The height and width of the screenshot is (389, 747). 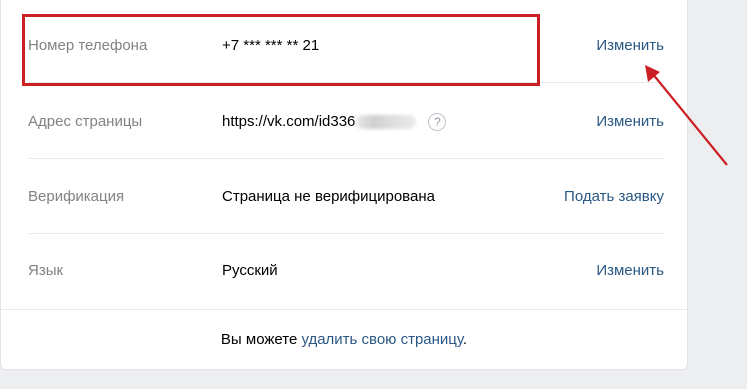 What do you see at coordinates (328, 196) in the screenshot?
I see `verification-value: Страница не верифицирована` at bounding box center [328, 196].